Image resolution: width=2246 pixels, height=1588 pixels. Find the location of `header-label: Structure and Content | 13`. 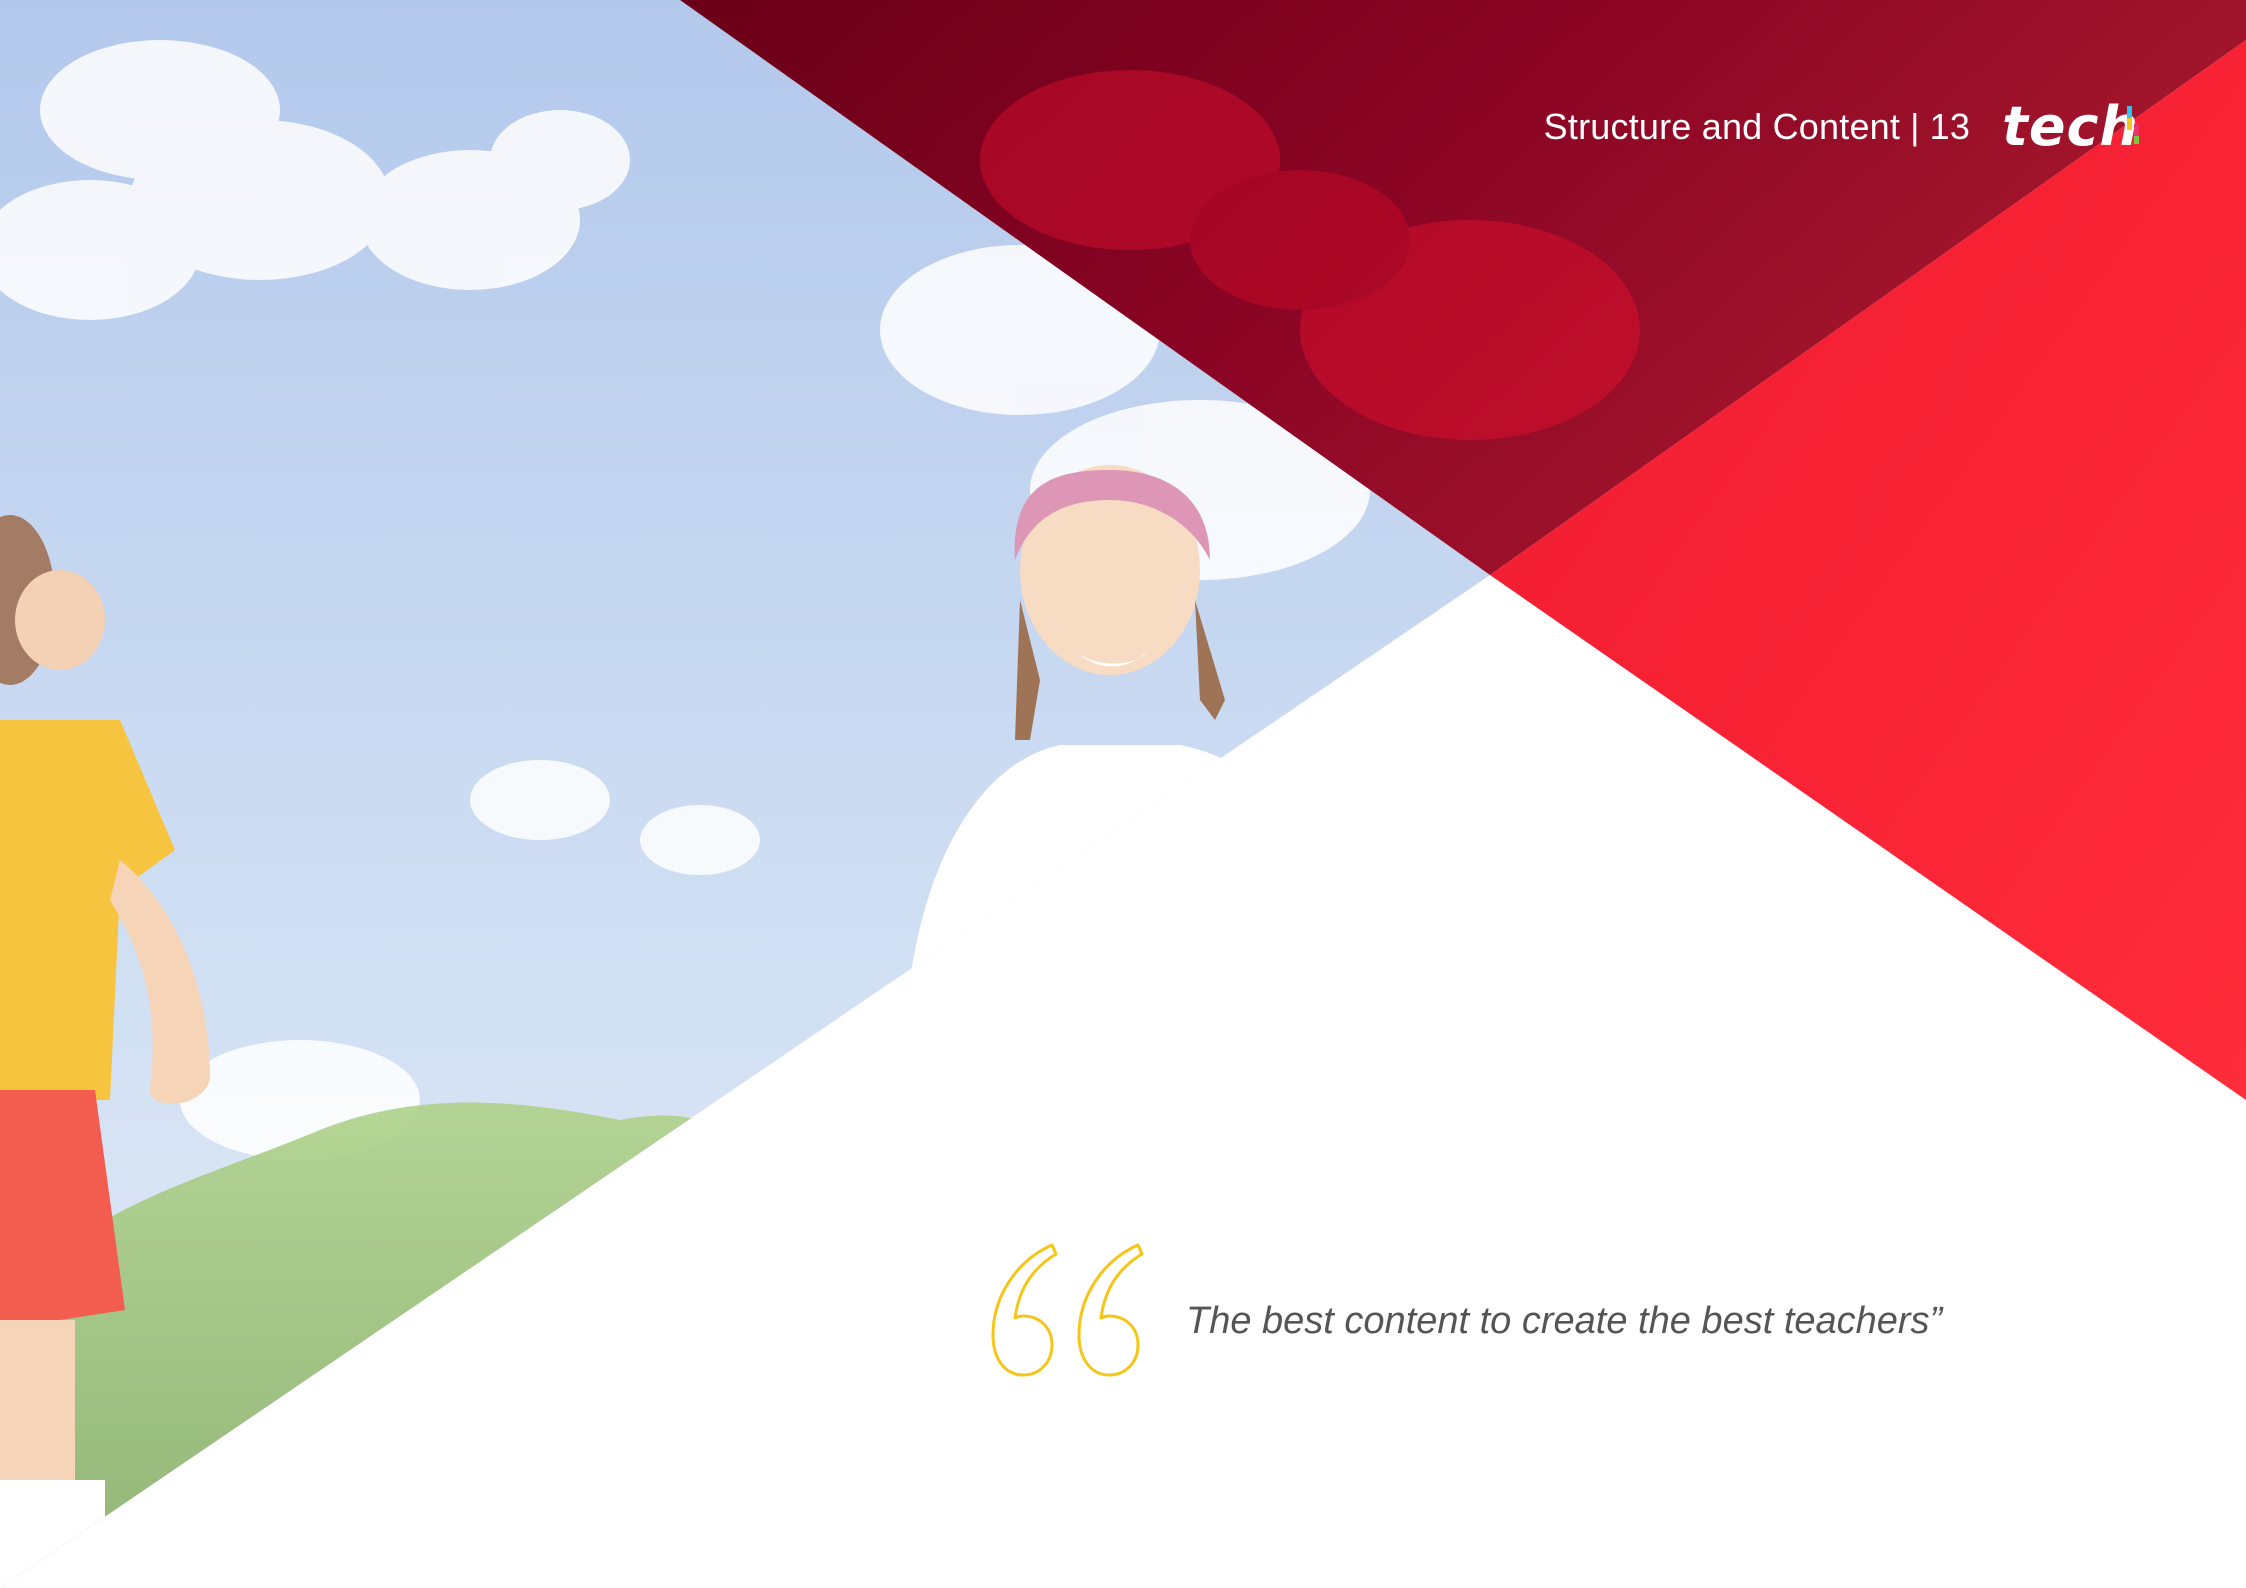

header-label: Structure and Content | 13 is located at coordinates (1757, 127).